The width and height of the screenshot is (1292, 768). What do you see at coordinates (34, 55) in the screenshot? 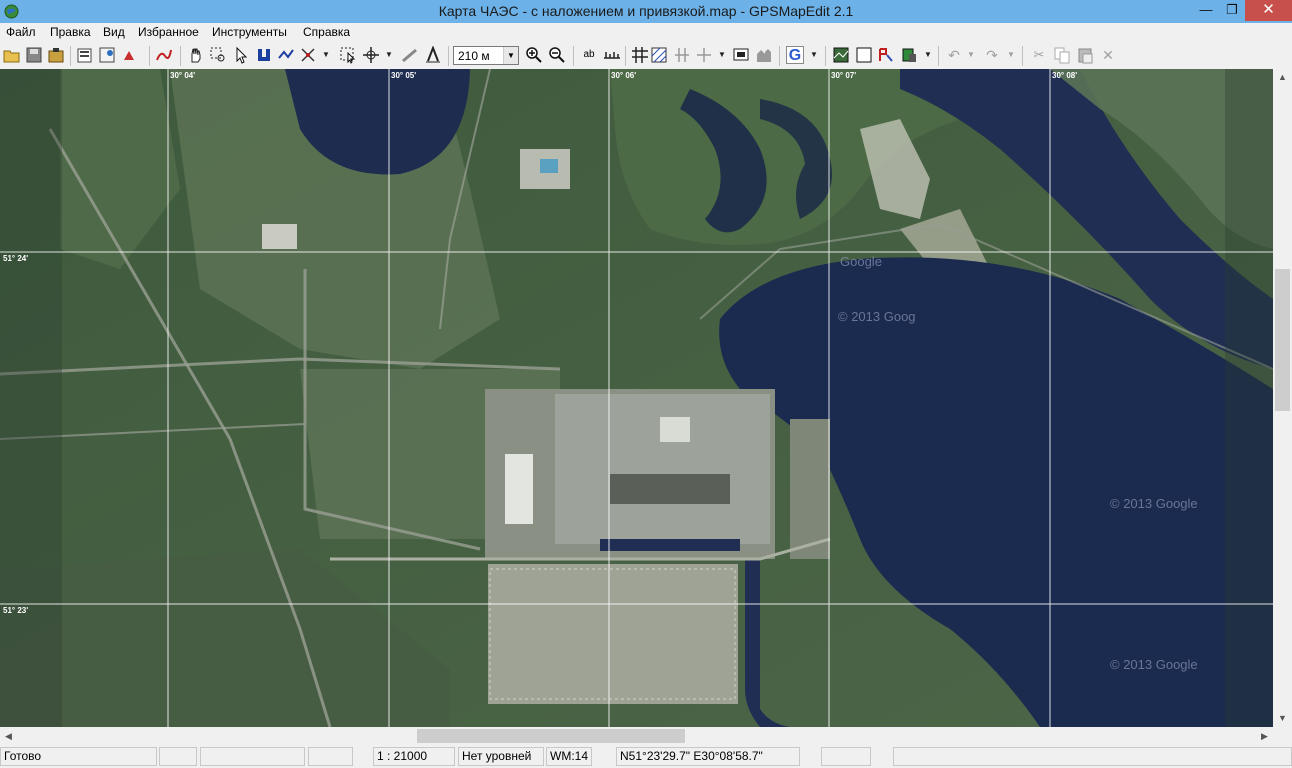
I see `save-icon` at bounding box center [34, 55].